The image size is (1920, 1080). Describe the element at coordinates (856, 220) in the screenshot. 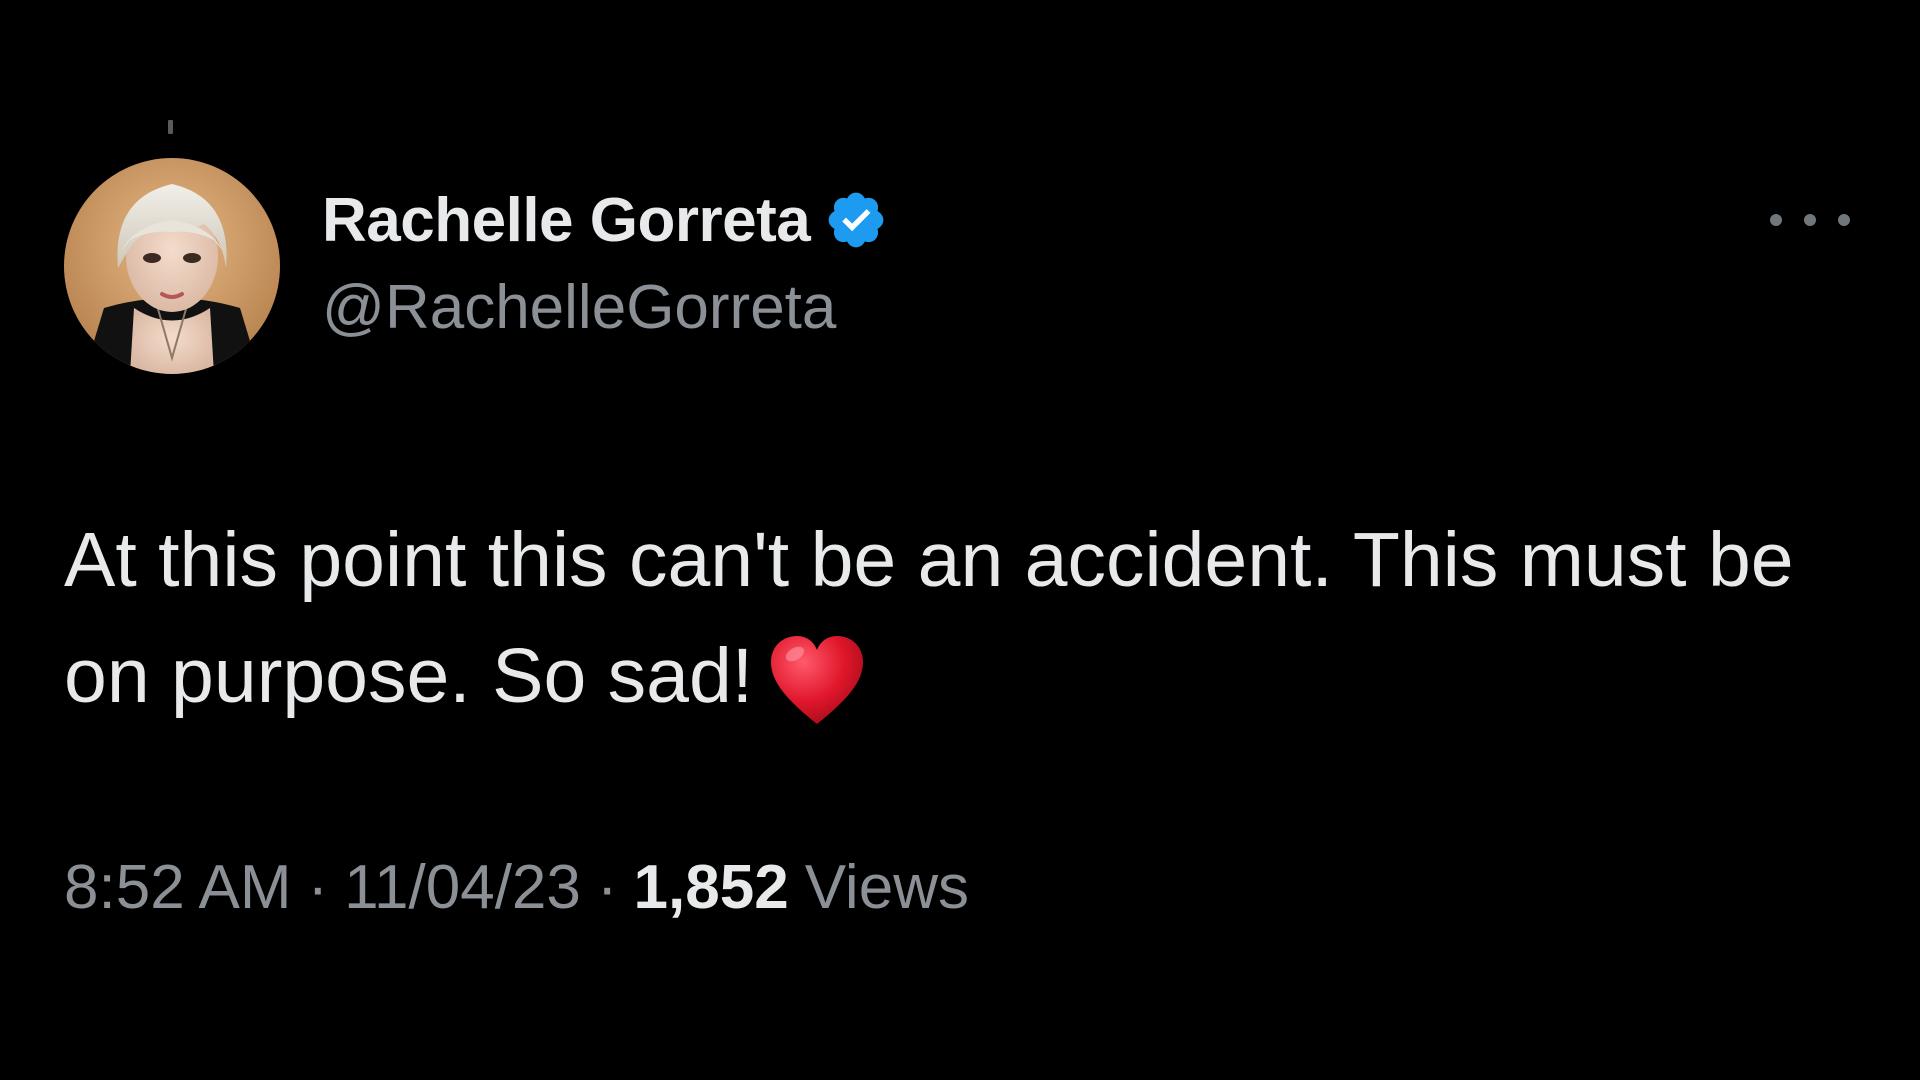

I see `verified-badge-icon` at that location.